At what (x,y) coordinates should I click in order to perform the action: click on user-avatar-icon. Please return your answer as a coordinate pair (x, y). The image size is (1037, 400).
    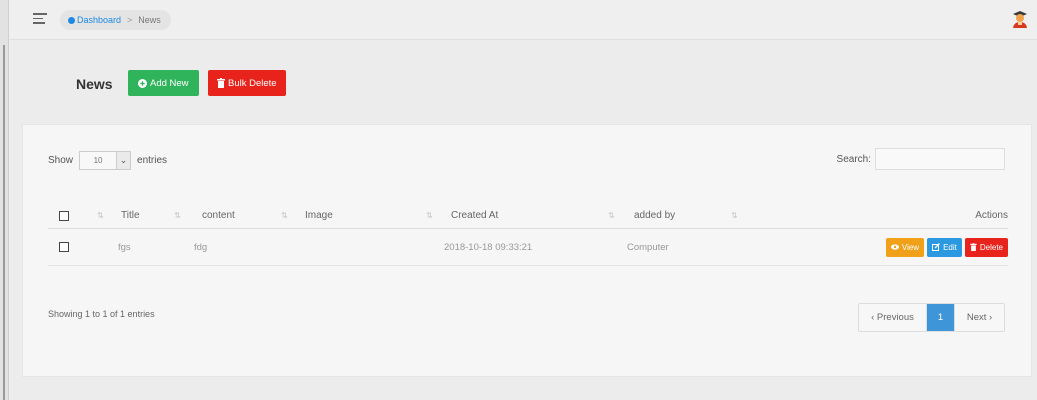
    Looking at the image, I should click on (1020, 19).